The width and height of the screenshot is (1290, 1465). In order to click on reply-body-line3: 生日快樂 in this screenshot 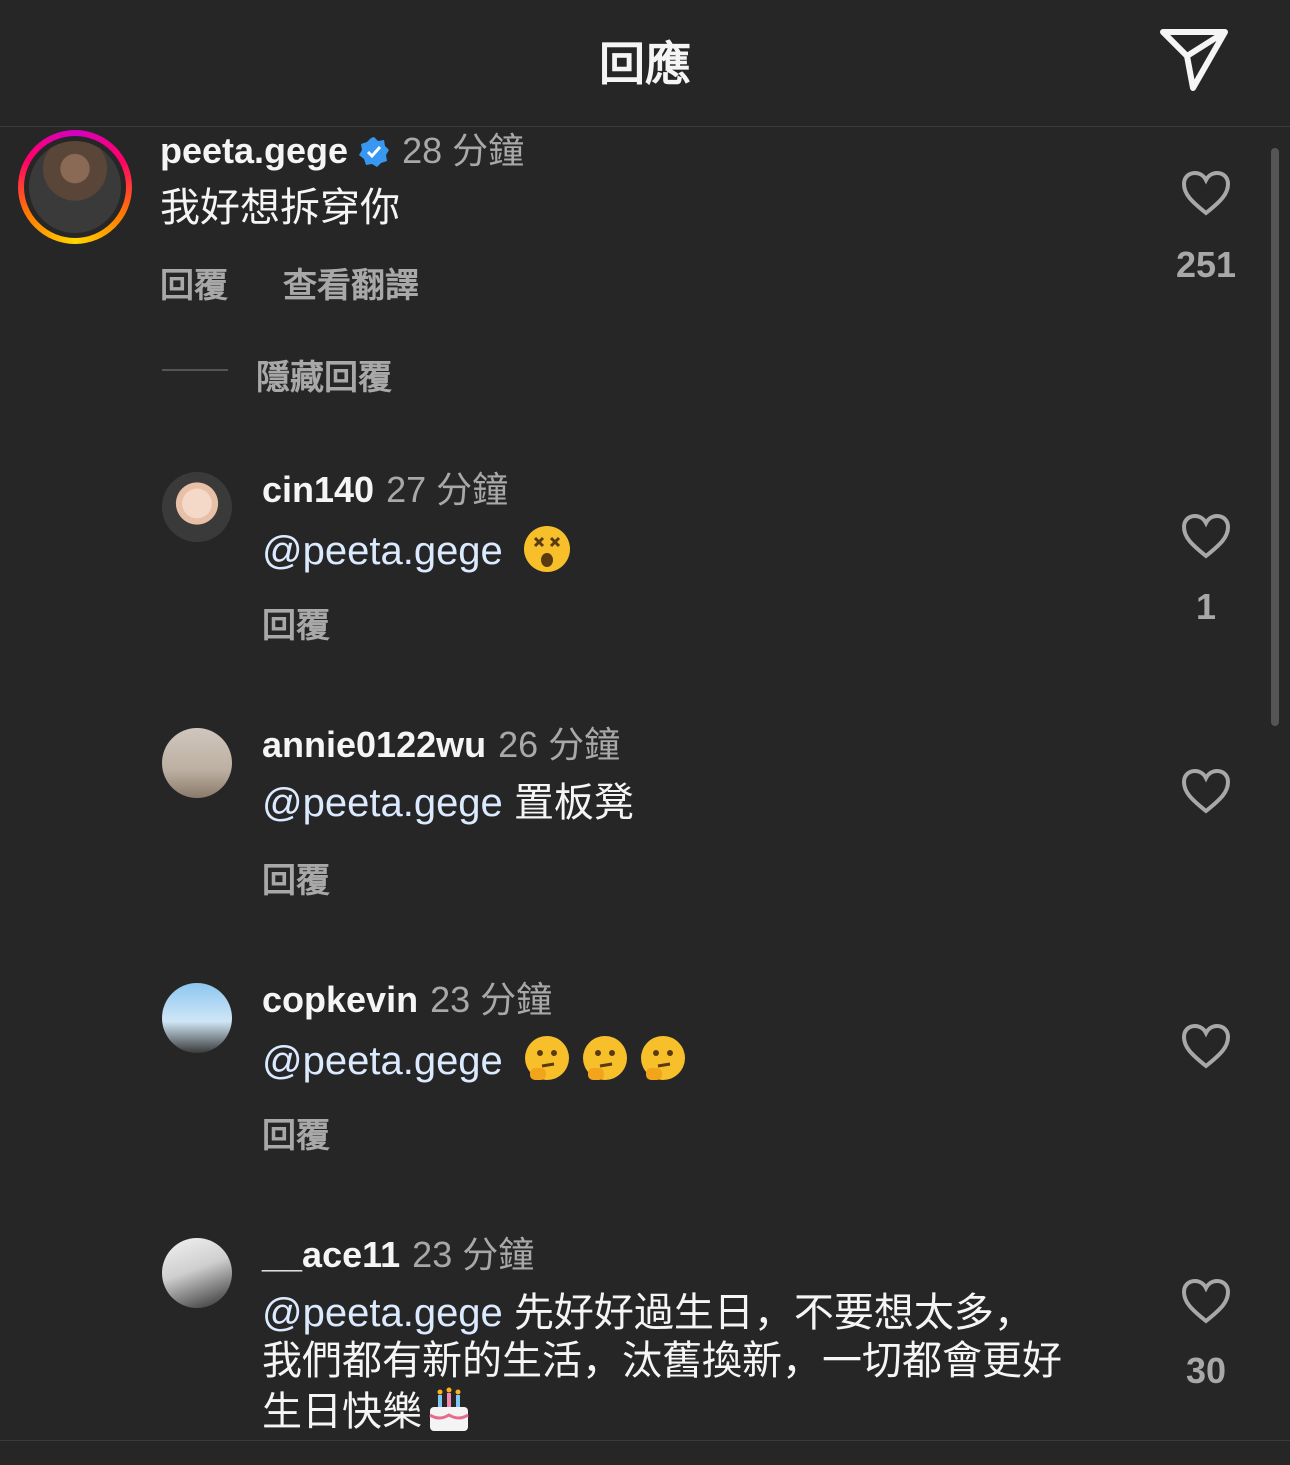, I will do `click(342, 1412)`.